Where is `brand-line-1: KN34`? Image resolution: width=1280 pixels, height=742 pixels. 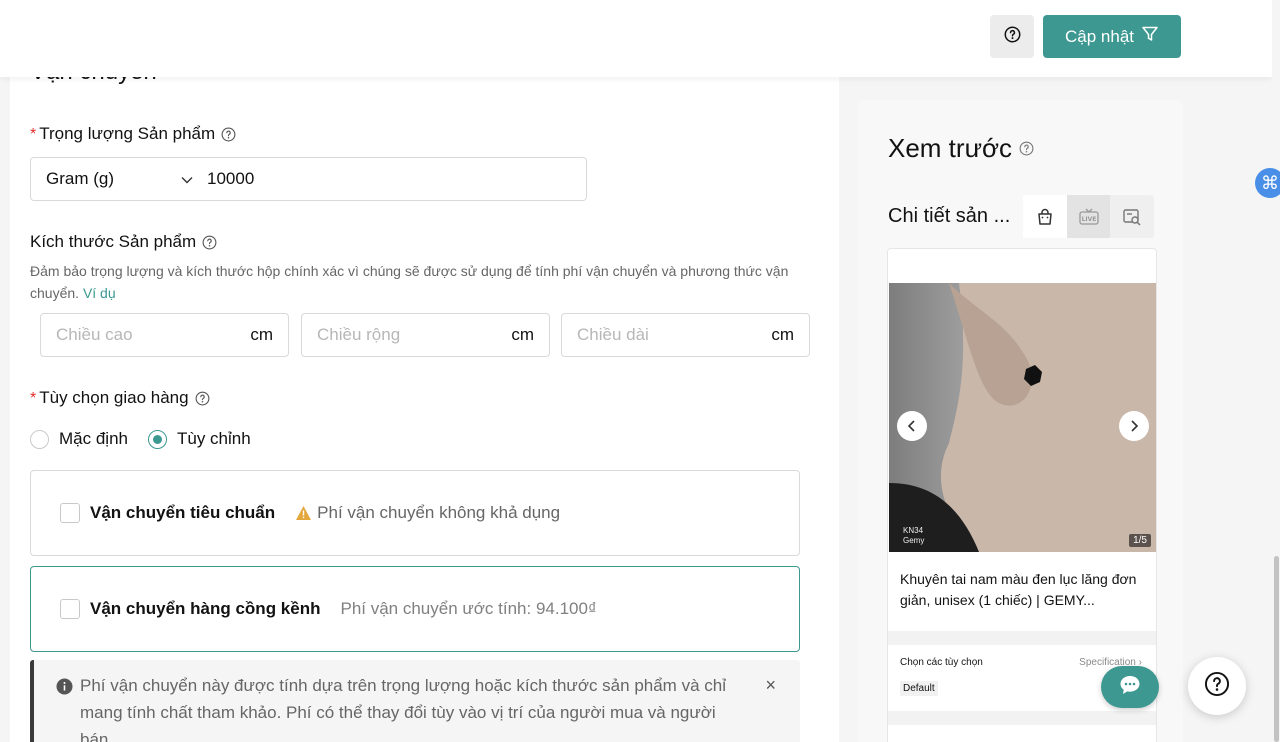 brand-line-1: KN34 is located at coordinates (913, 530).